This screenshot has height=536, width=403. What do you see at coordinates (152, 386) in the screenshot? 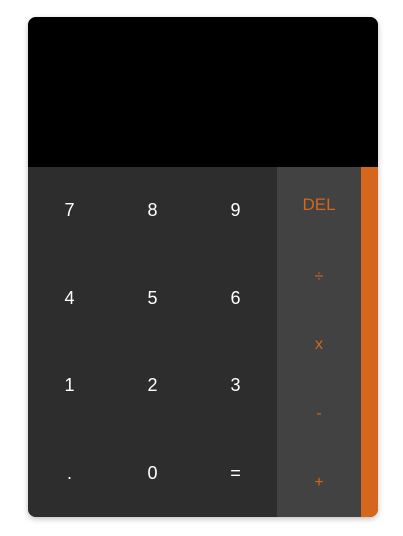
I see `key-2: 2` at bounding box center [152, 386].